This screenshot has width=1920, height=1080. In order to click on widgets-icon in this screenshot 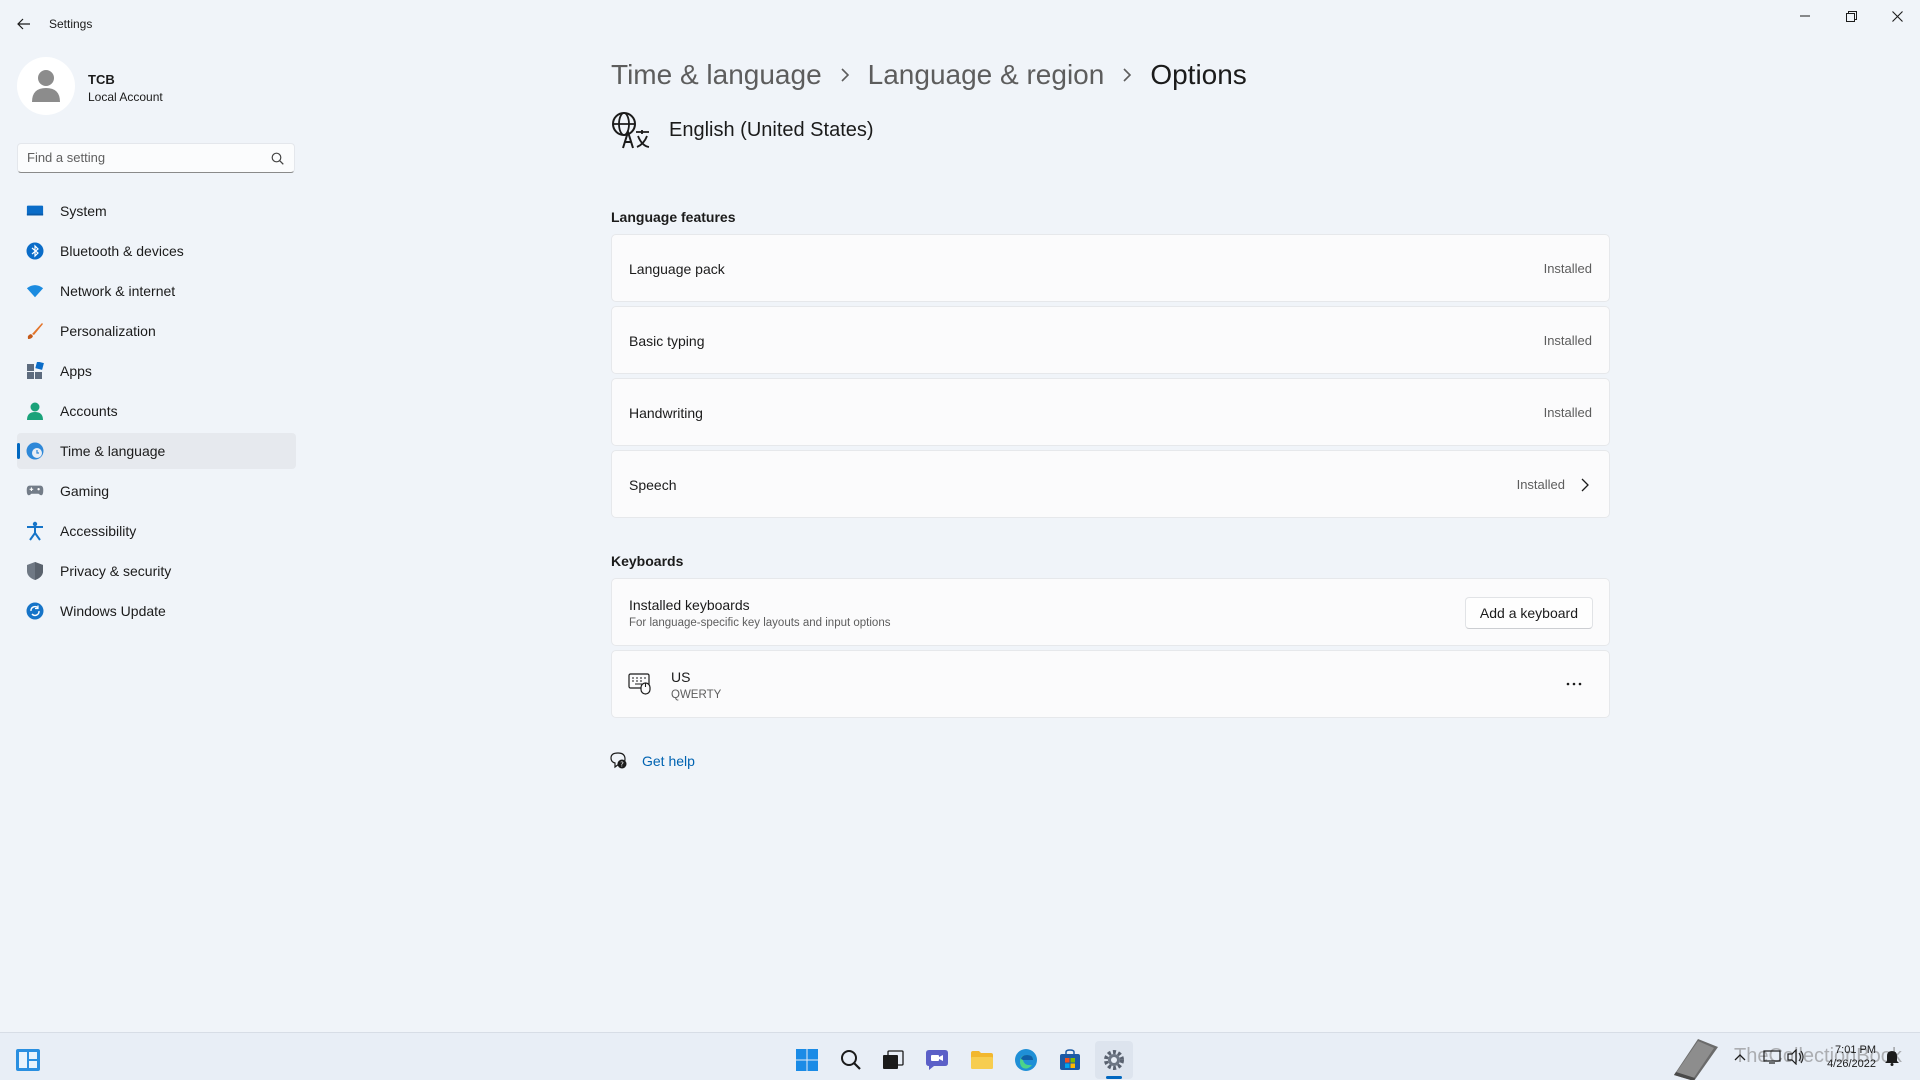, I will do `click(28, 1060)`.